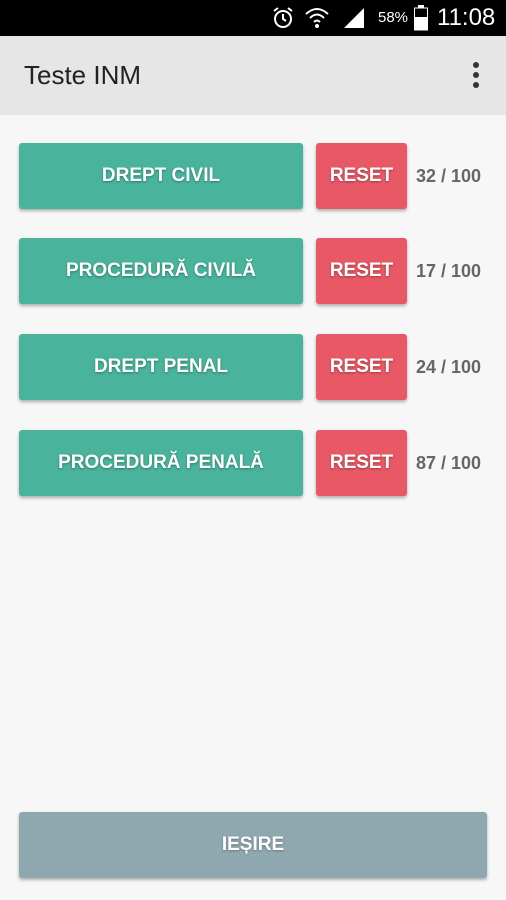 Image resolution: width=506 pixels, height=900 pixels. What do you see at coordinates (449, 270) in the screenshot?
I see `score-procedura-civila: 17 / 100` at bounding box center [449, 270].